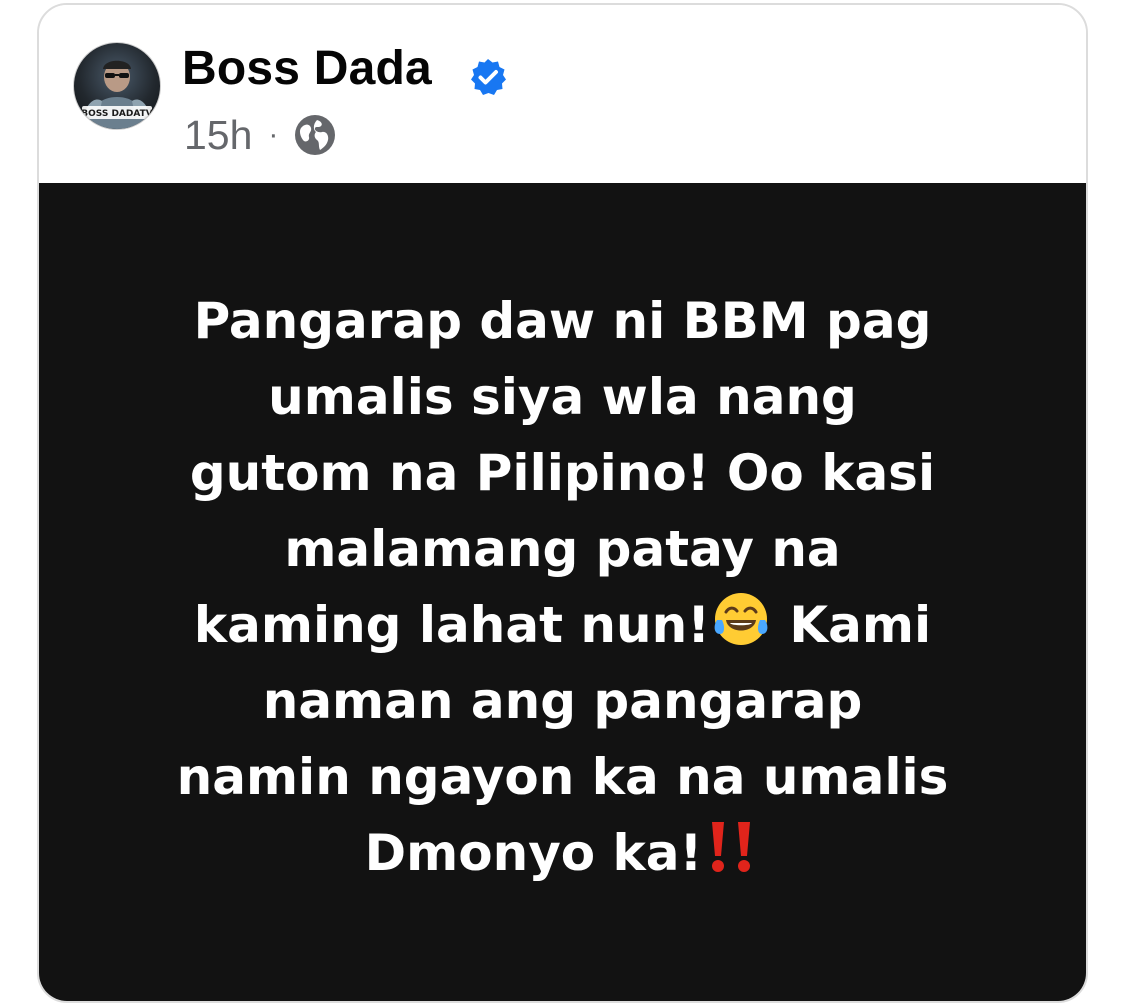  Describe the element at coordinates (533, 853) in the screenshot. I see `post-line-8-text: Dmonyo ka!` at that location.